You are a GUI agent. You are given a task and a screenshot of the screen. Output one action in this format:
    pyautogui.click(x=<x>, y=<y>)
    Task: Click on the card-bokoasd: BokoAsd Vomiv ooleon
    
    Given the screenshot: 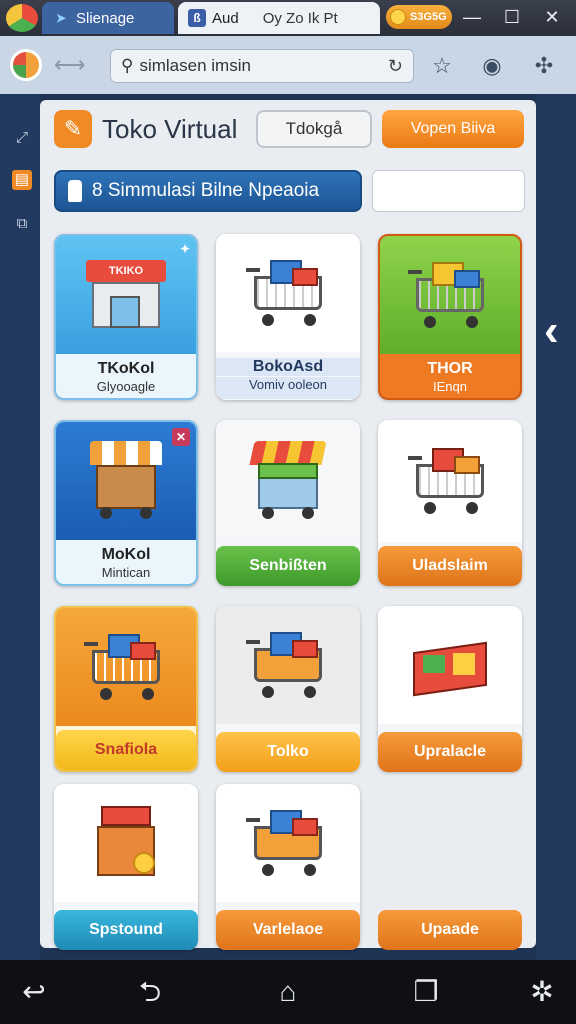 What is the action you would take?
    pyautogui.click(x=288, y=317)
    